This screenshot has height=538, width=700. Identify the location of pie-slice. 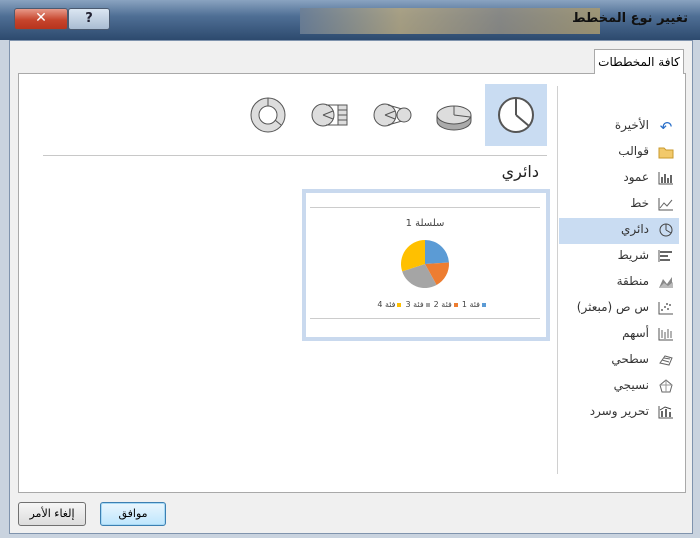
(437, 252).